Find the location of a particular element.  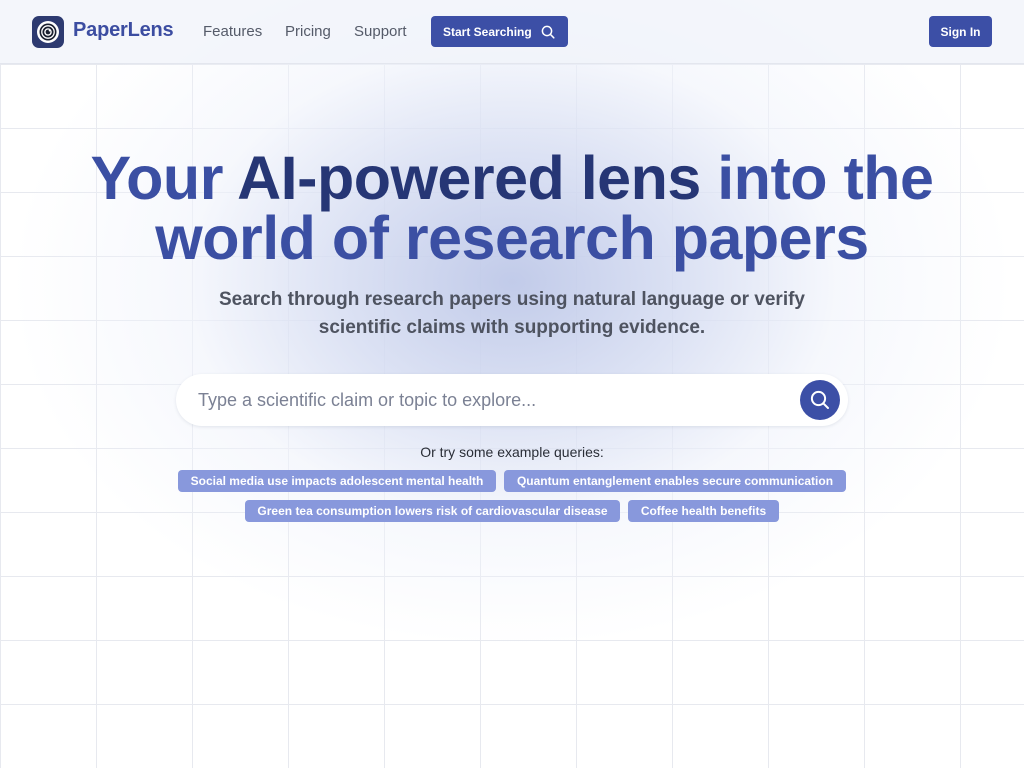

search-bar is located at coordinates (512, 400).